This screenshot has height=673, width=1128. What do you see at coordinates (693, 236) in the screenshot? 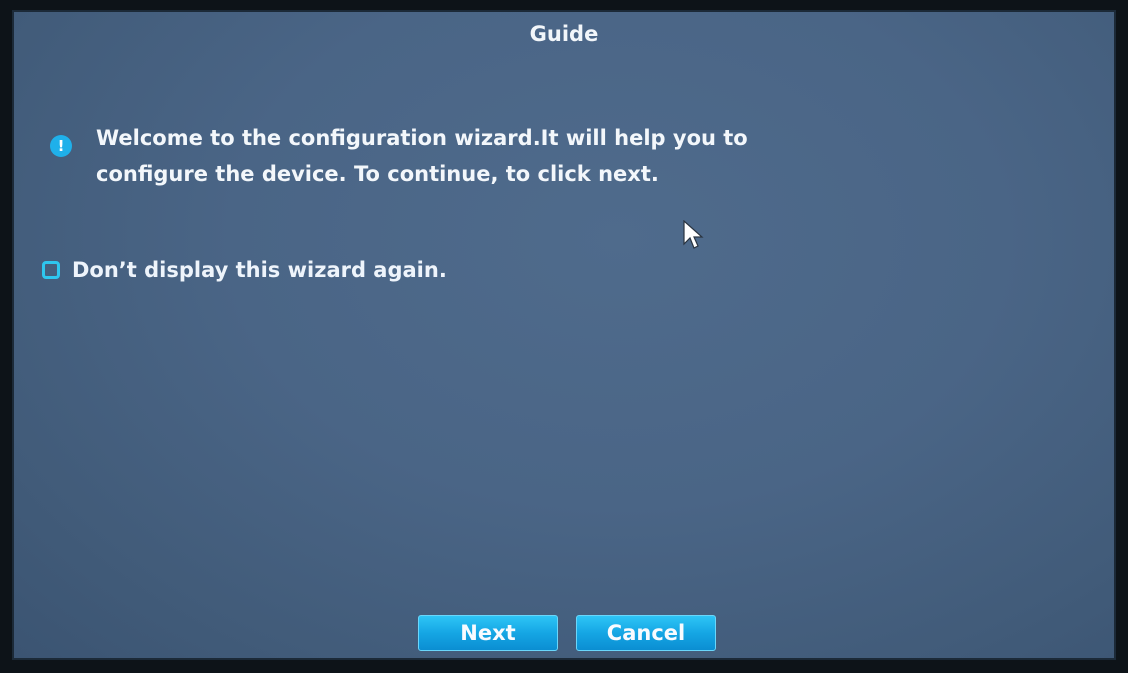
I see `mouse-pointer-icon` at bounding box center [693, 236].